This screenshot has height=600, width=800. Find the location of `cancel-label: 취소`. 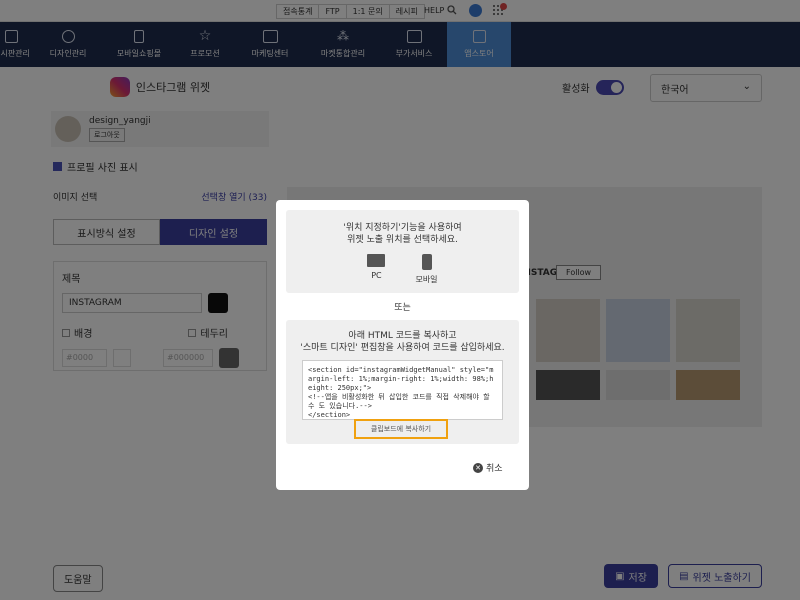

cancel-label: 취소 is located at coordinates (494, 469).